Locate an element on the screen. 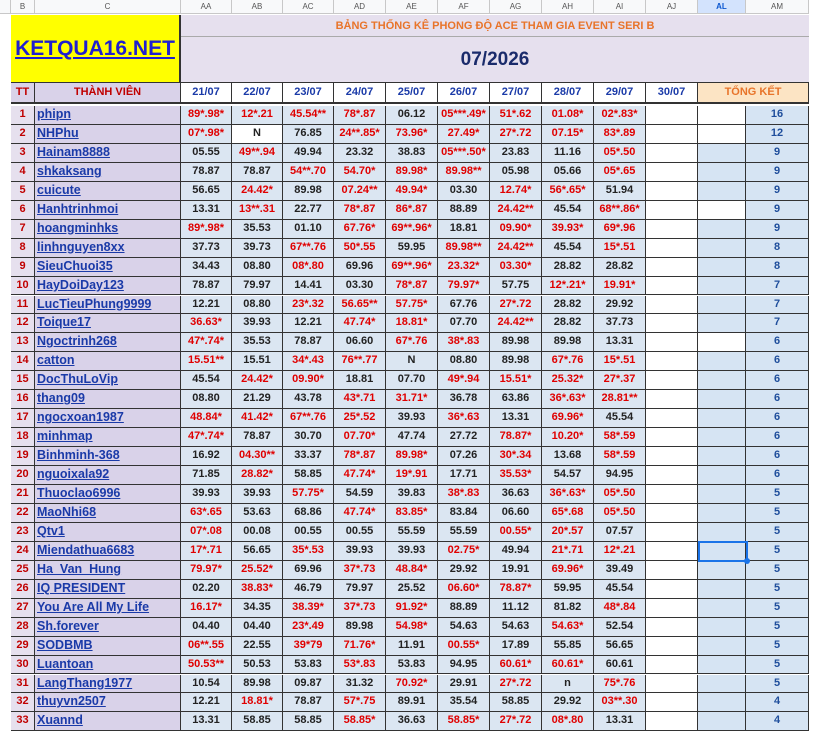 The width and height of the screenshot is (817, 744). total-cell: 7 is located at coordinates (777, 305).